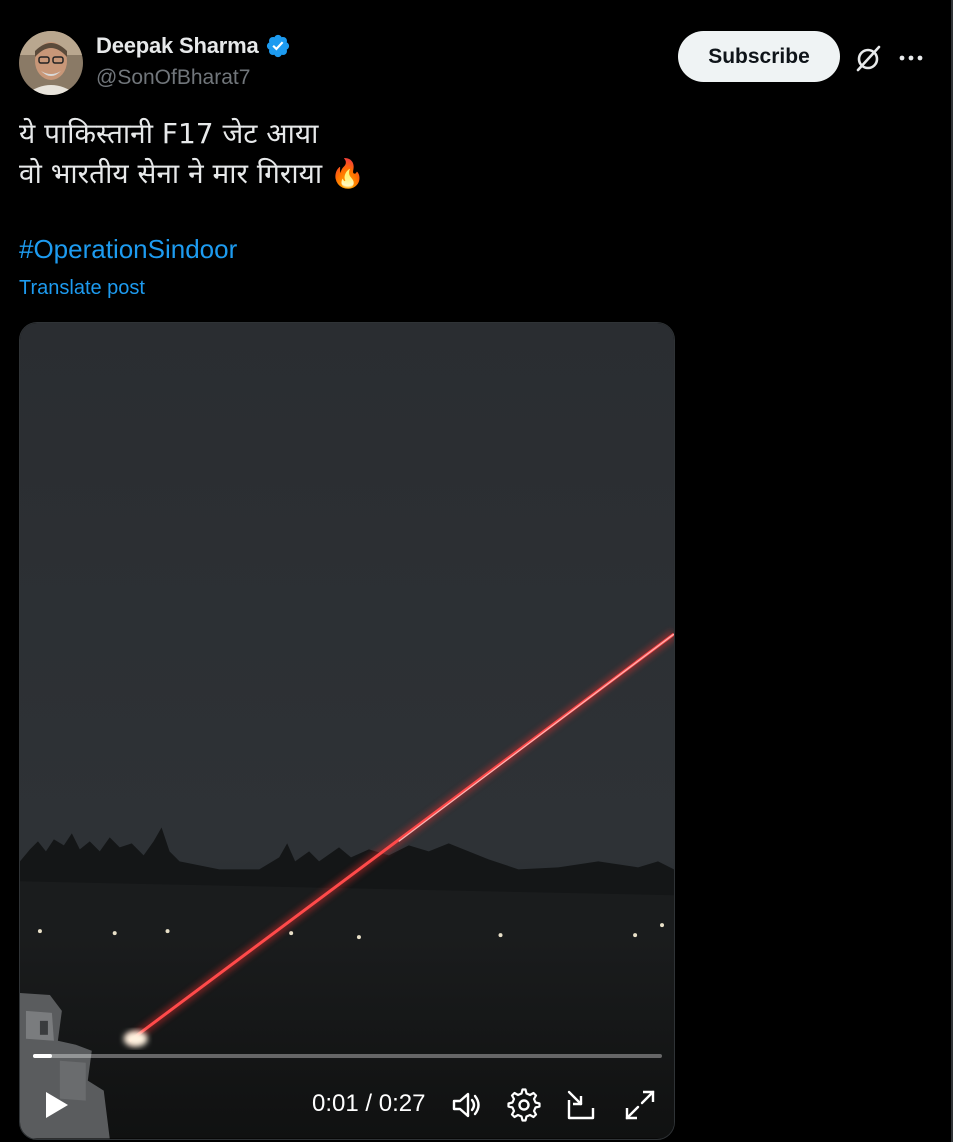 The image size is (953, 1142). What do you see at coordinates (56, 1105) in the screenshot?
I see `play-icon` at bounding box center [56, 1105].